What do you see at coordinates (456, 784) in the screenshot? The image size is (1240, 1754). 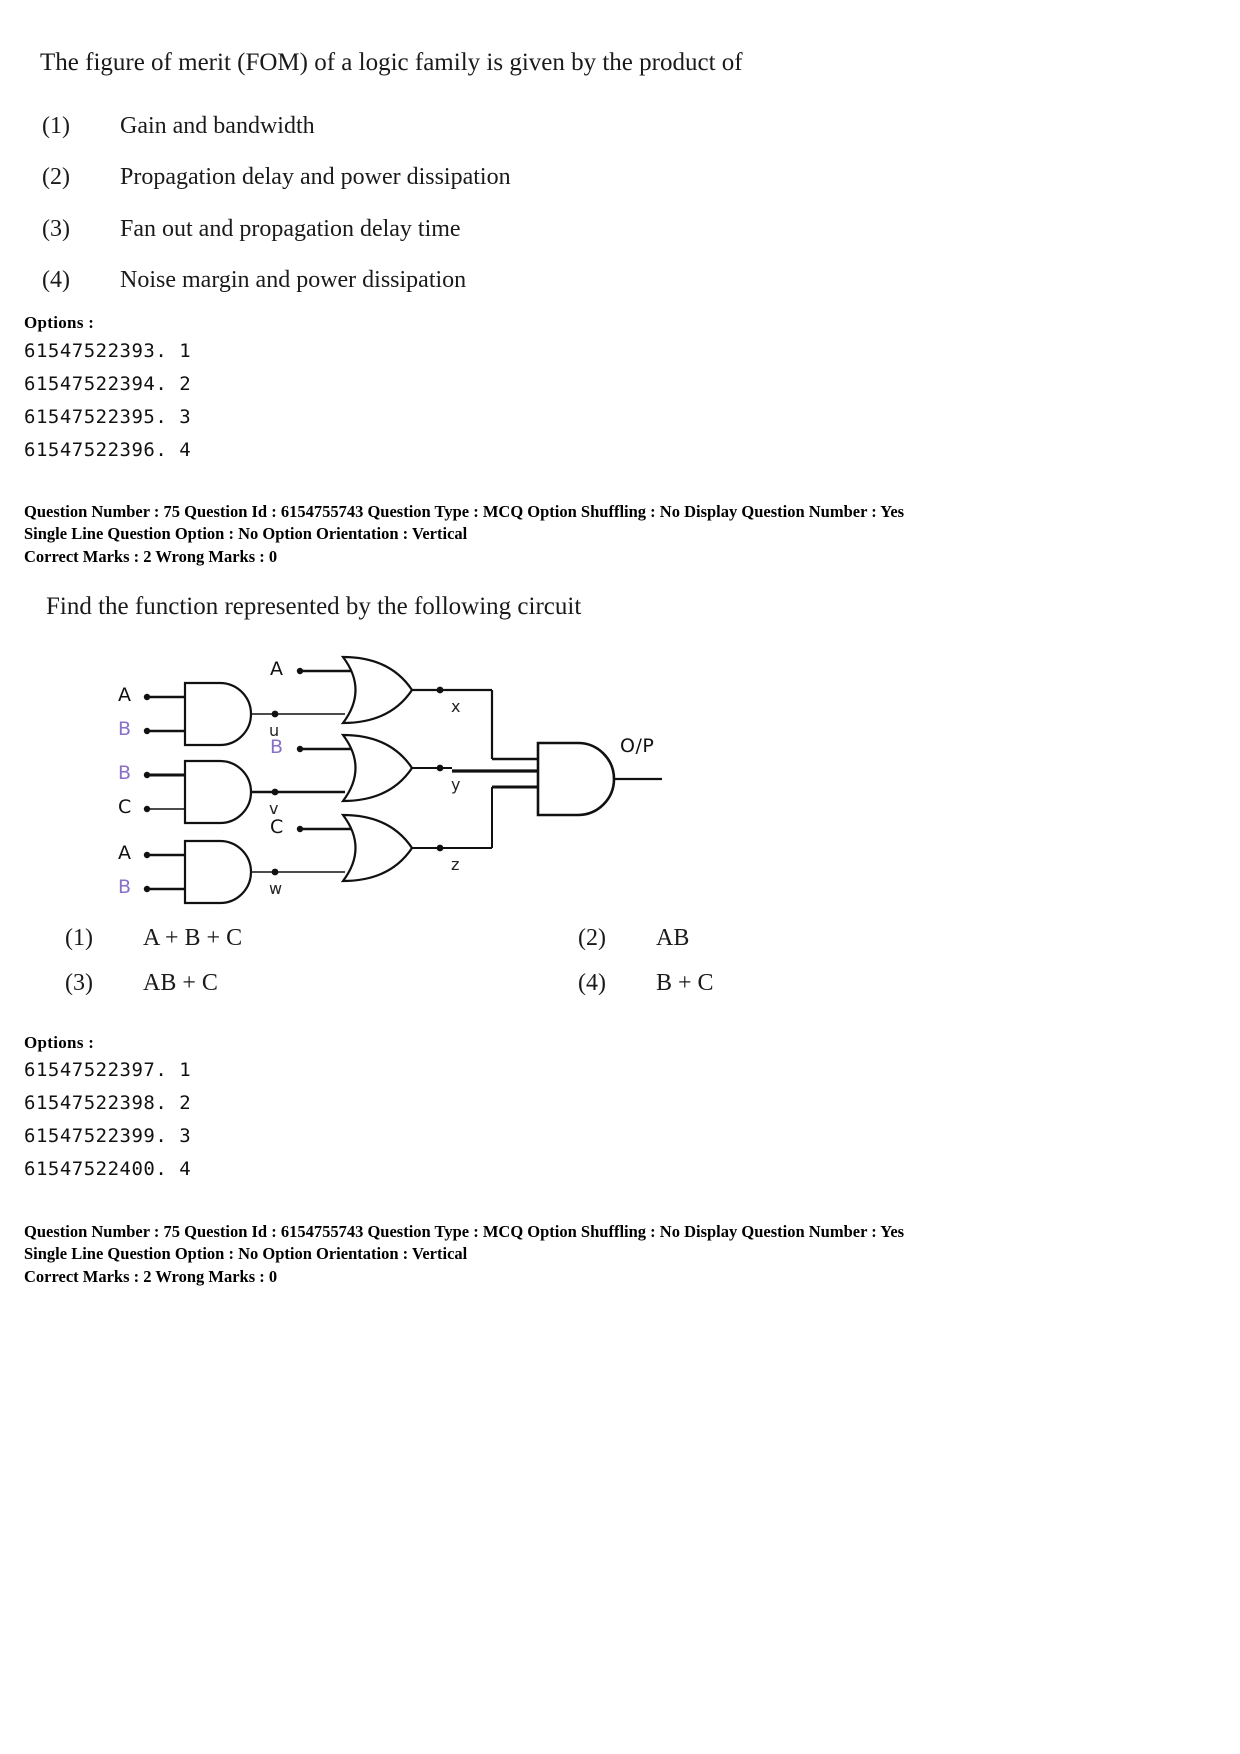 I see `node-label-y: y` at bounding box center [456, 784].